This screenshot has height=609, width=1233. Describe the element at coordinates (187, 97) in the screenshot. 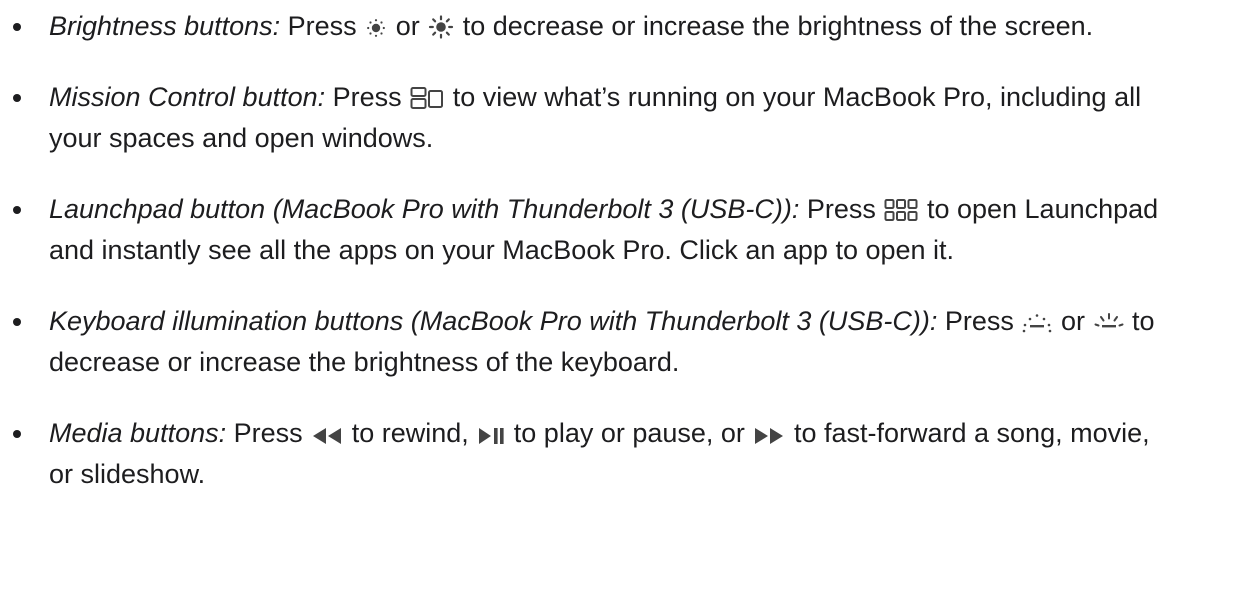

I see `item-term: Mission Control button:` at that location.